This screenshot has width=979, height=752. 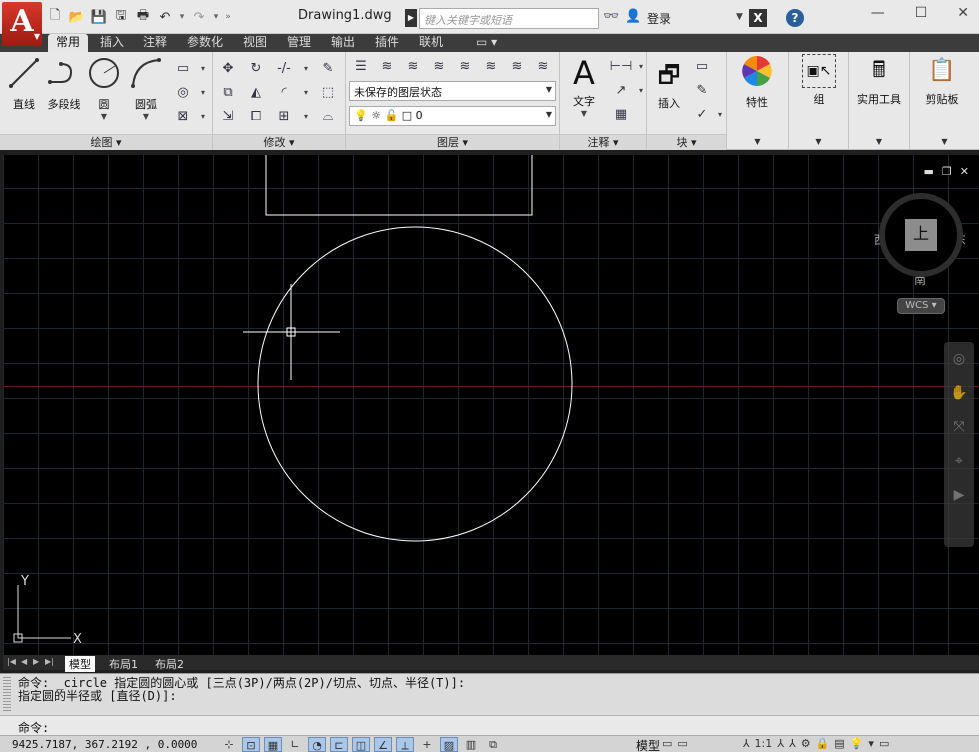 I want to click on region-dropdown-icon: ▾, so click(x=203, y=116).